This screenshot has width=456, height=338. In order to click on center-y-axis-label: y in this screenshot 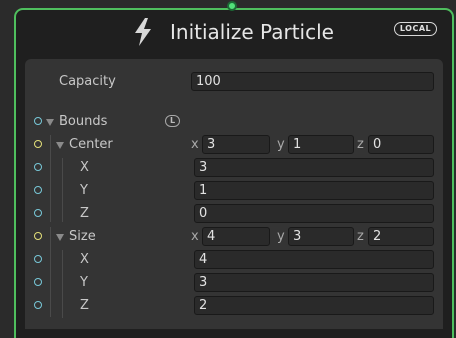, I will do `click(281, 144)`.